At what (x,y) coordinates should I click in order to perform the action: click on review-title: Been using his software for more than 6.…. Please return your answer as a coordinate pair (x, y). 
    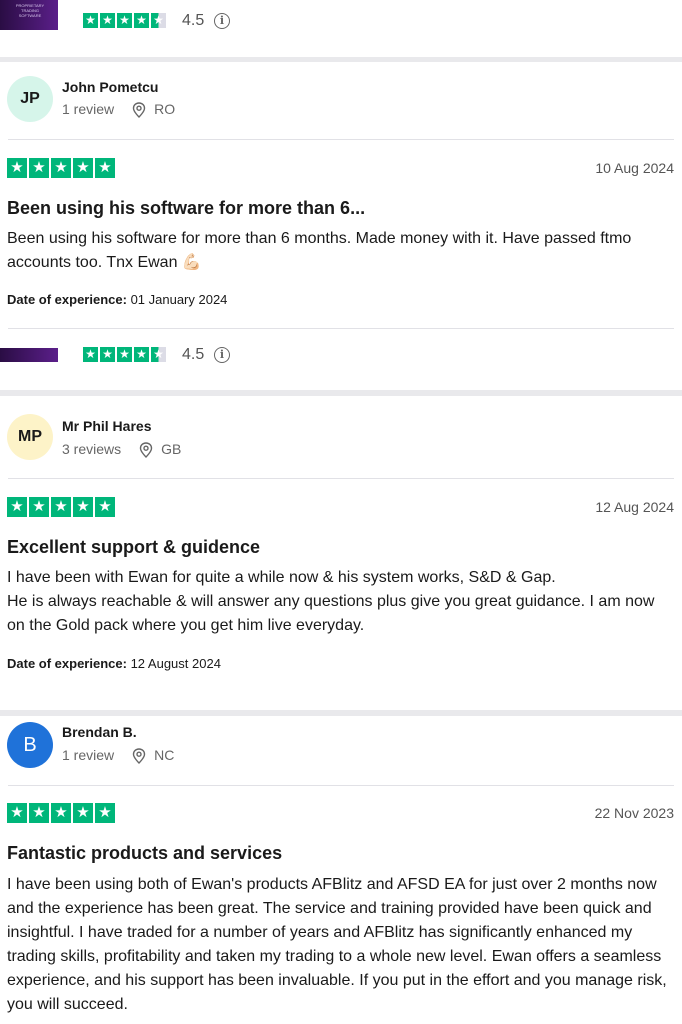
    Looking at the image, I should click on (186, 208).